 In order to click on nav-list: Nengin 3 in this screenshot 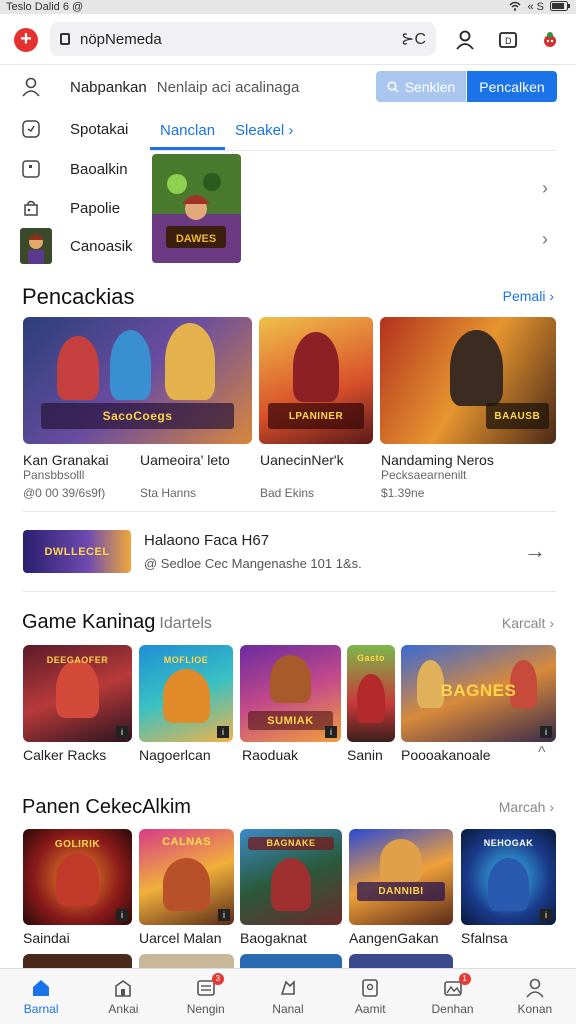, I will do `click(206, 996)`.